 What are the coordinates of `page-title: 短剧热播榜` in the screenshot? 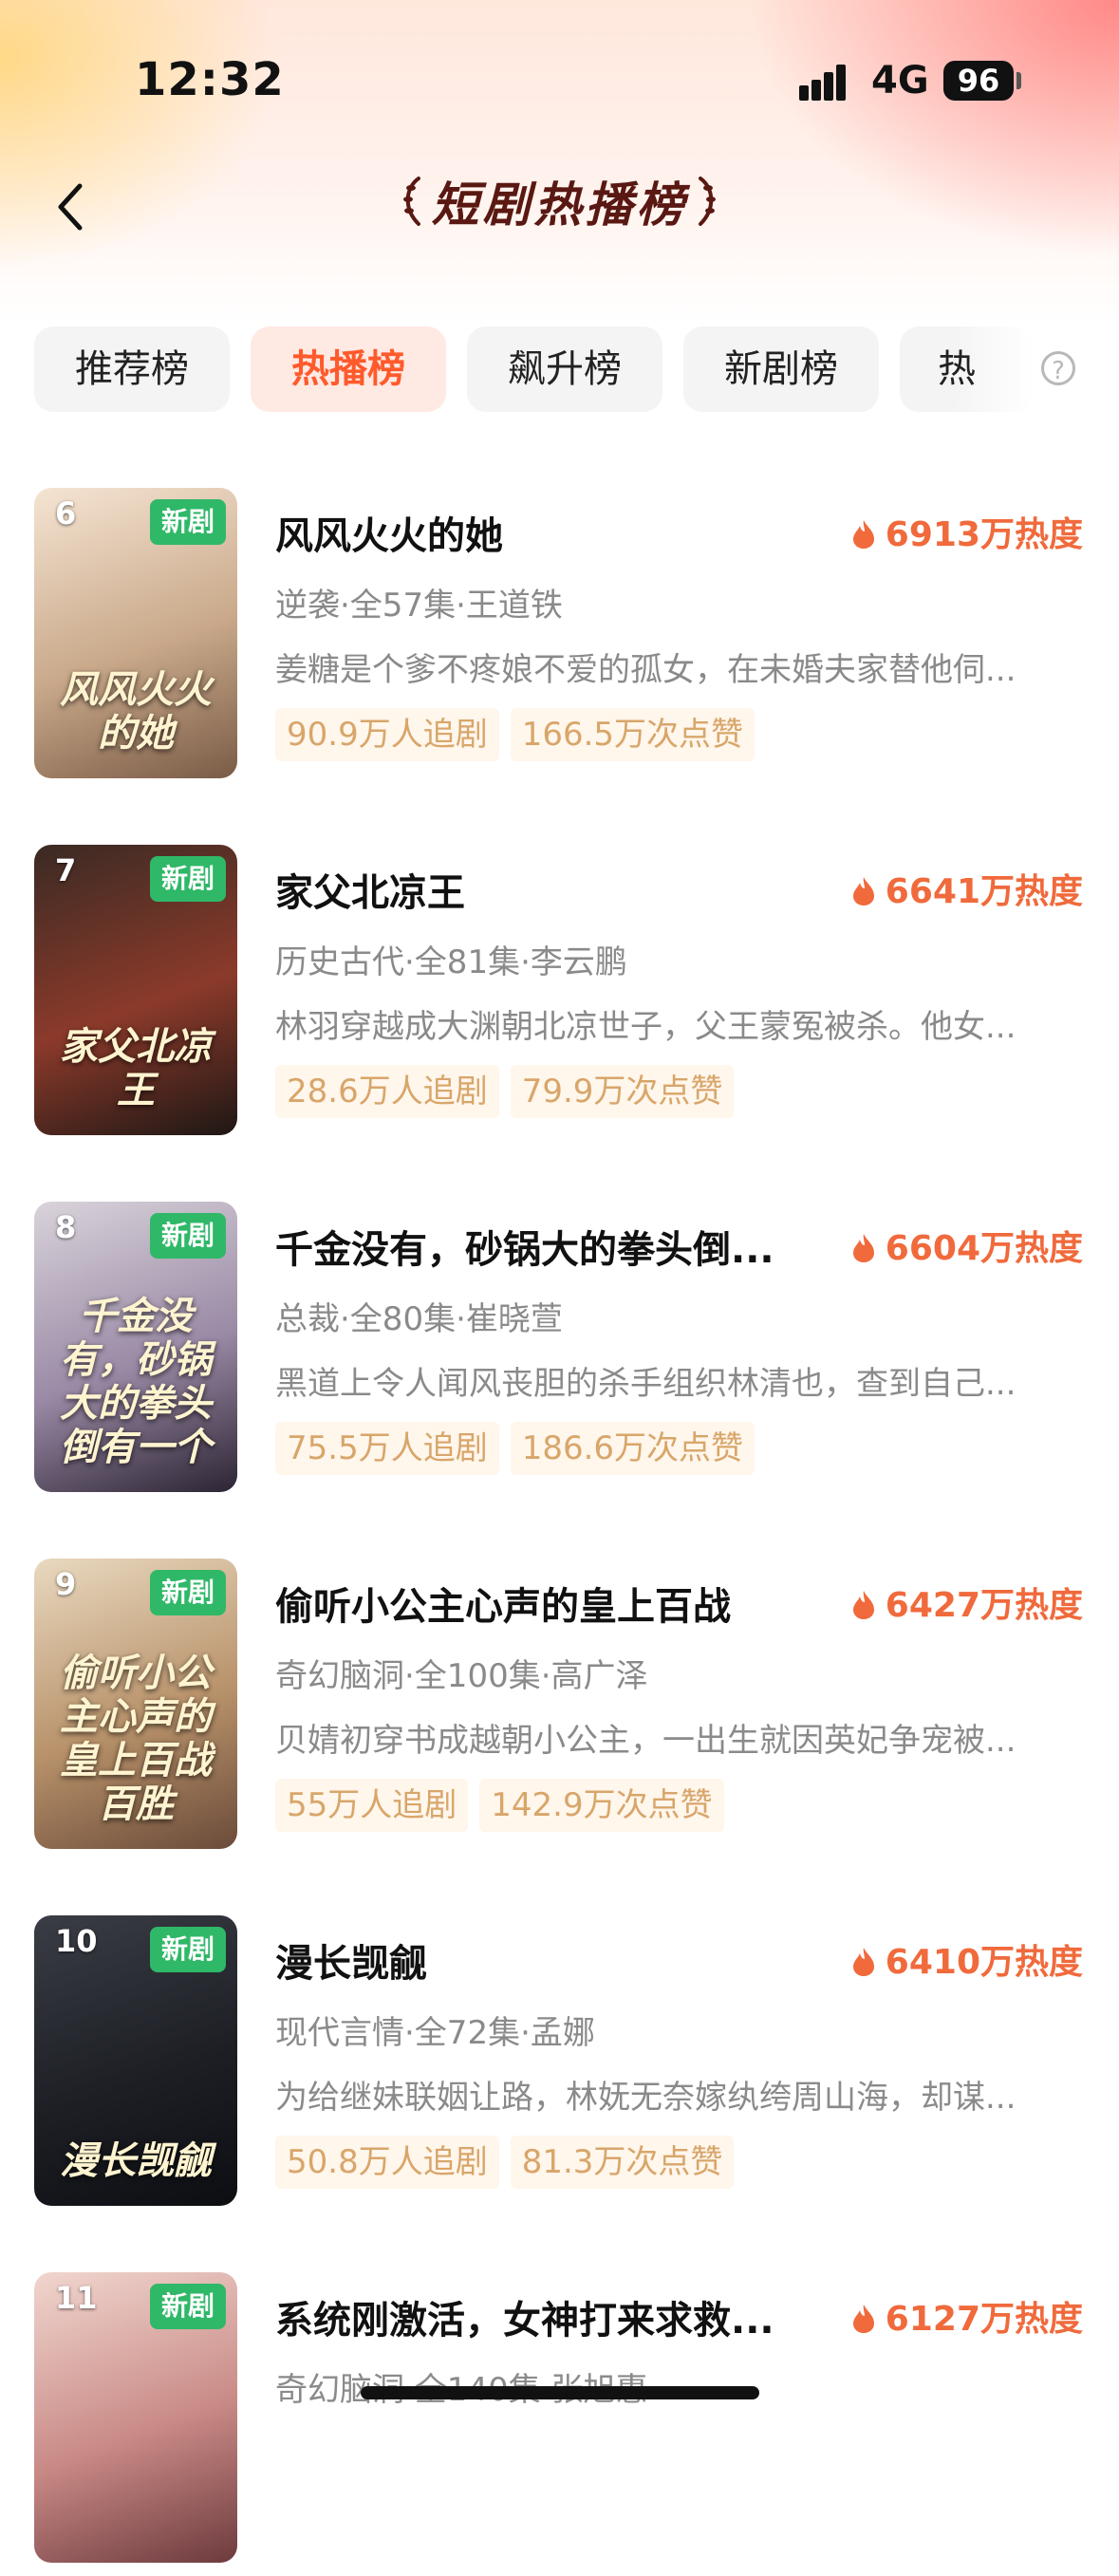 It's located at (559, 205).